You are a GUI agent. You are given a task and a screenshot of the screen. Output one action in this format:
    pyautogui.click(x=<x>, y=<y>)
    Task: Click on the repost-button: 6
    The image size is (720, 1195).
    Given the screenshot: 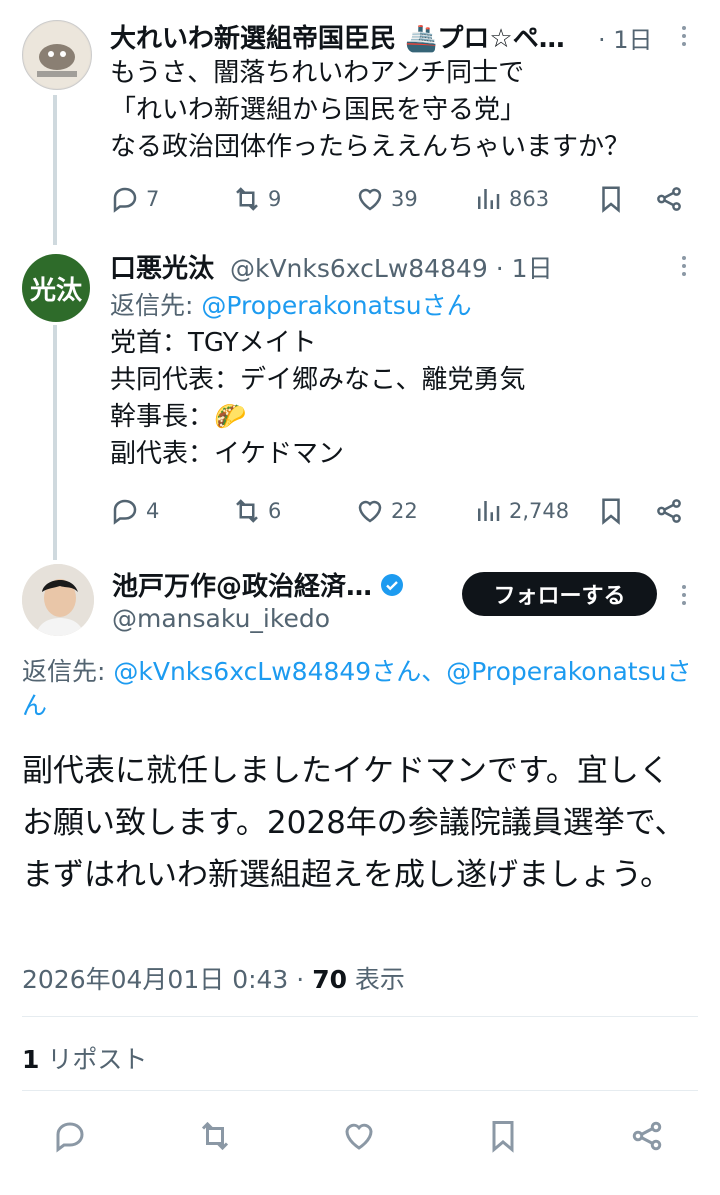 What is the action you would take?
    pyautogui.click(x=256, y=511)
    